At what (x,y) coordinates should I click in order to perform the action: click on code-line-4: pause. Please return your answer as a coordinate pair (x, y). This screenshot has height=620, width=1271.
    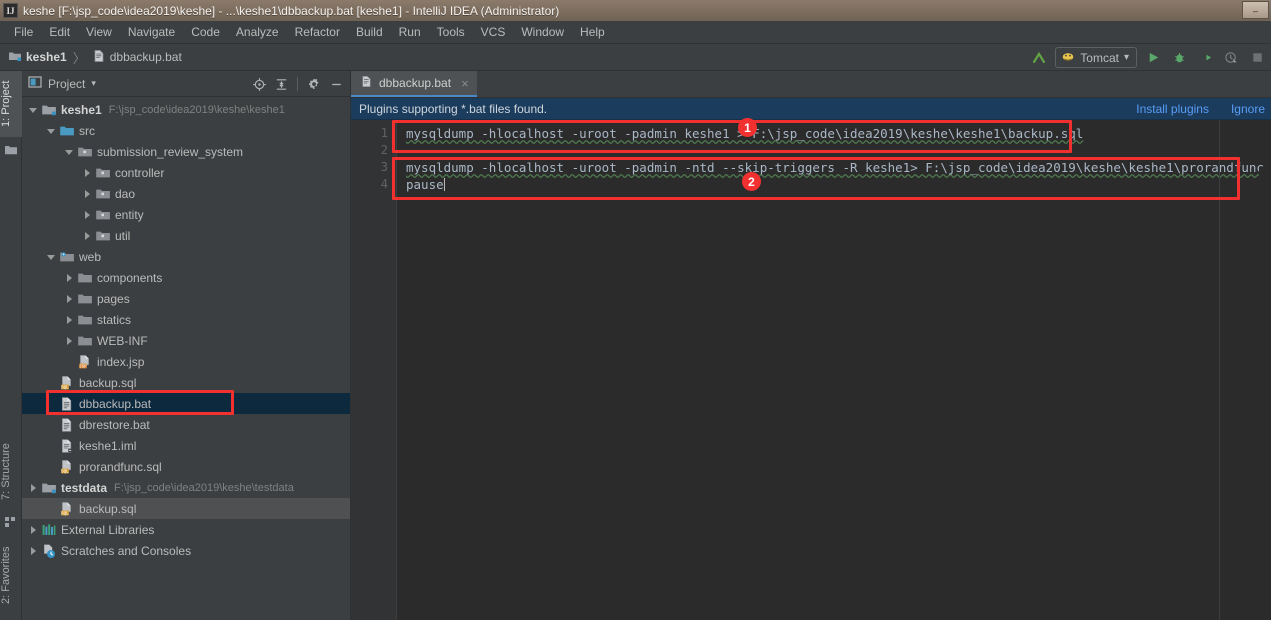
    Looking at the image, I should click on (838, 184).